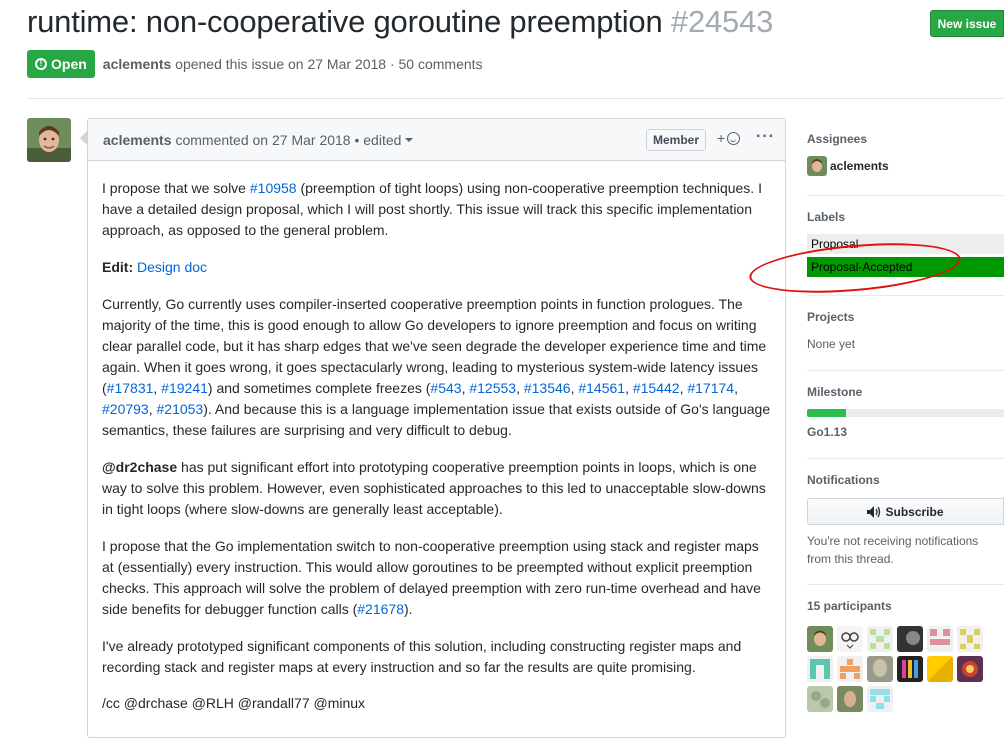 The height and width of the screenshot is (738, 1004). I want to click on projects-value: None yet, so click(831, 344).